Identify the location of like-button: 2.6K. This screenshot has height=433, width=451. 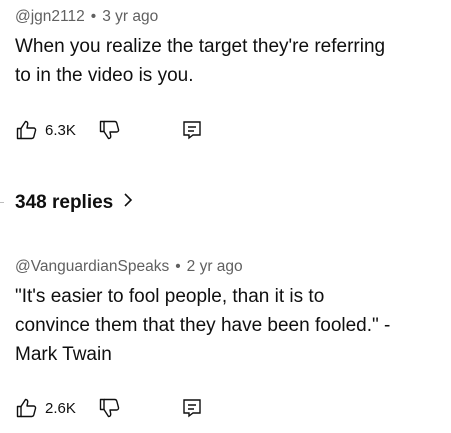
(45, 408).